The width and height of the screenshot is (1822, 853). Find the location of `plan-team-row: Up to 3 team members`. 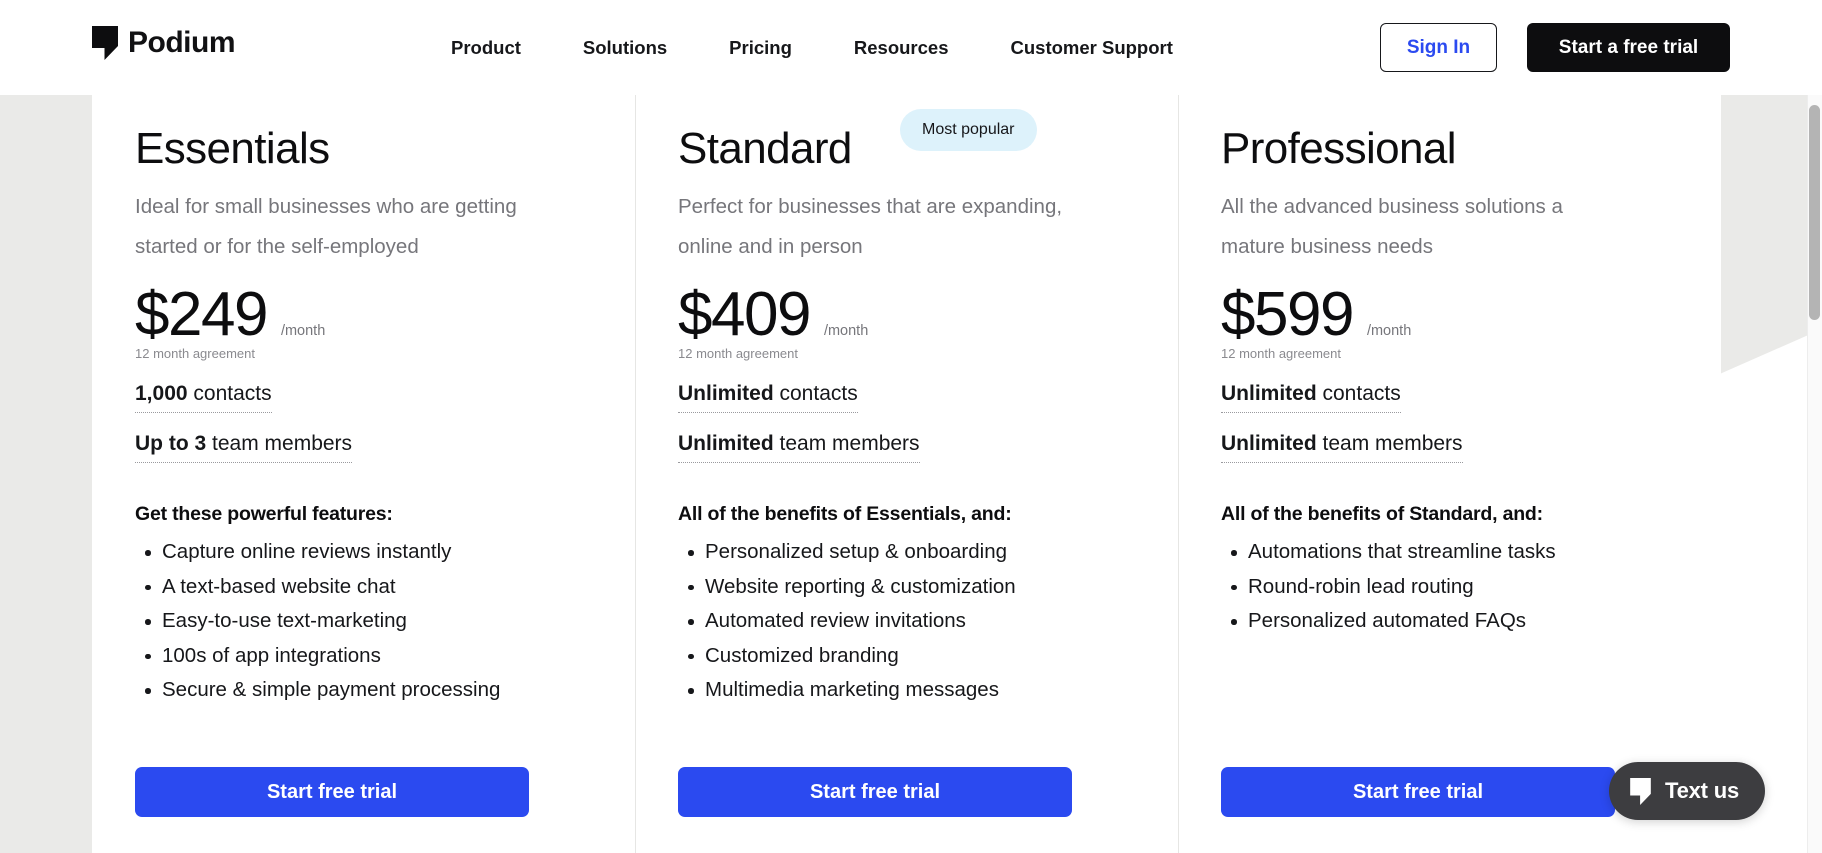

plan-team-row: Up to 3 team members is located at coordinates (370, 454).